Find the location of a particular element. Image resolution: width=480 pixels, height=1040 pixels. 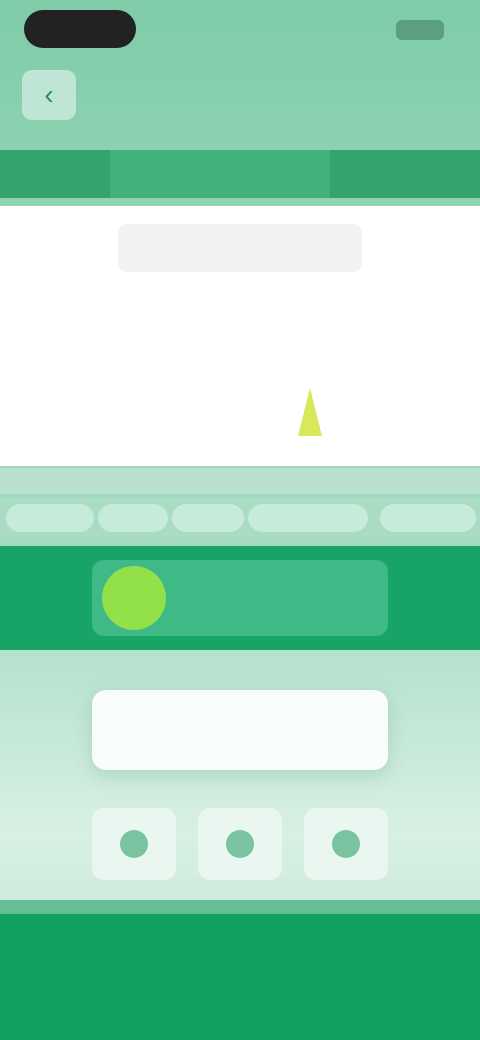

battery-icon is located at coordinates (420, 30).